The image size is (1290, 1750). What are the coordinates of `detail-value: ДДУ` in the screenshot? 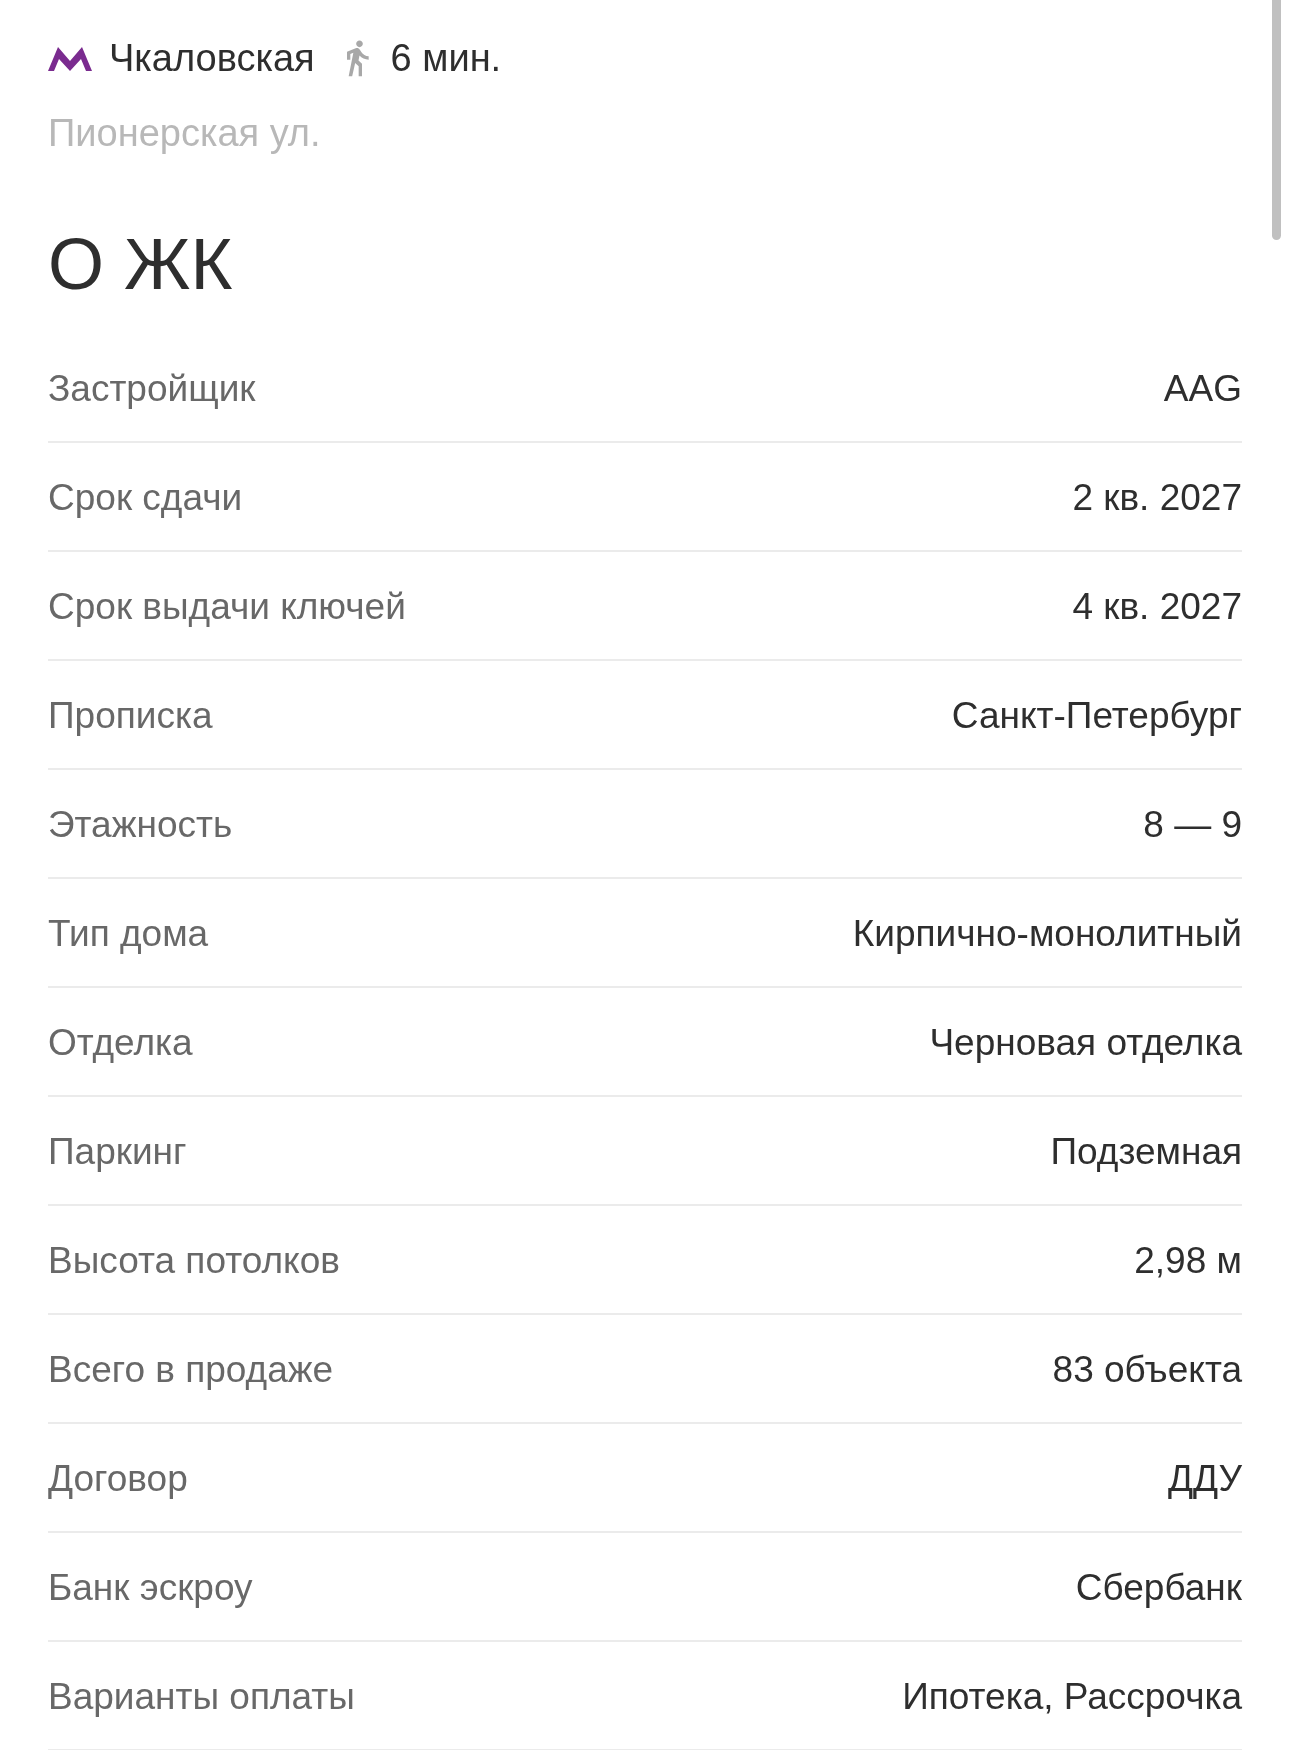 It's located at (1204, 1478).